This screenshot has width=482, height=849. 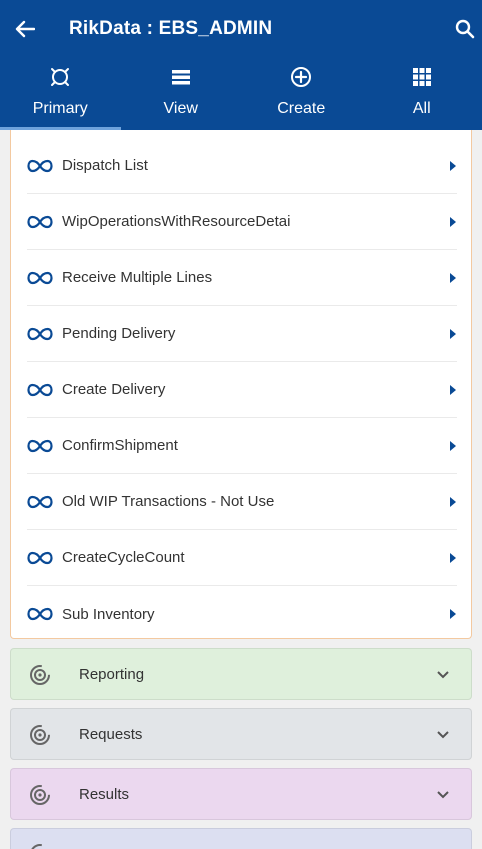 I want to click on list-item: WipOperationsWithResourceDetai, so click(x=242, y=222).